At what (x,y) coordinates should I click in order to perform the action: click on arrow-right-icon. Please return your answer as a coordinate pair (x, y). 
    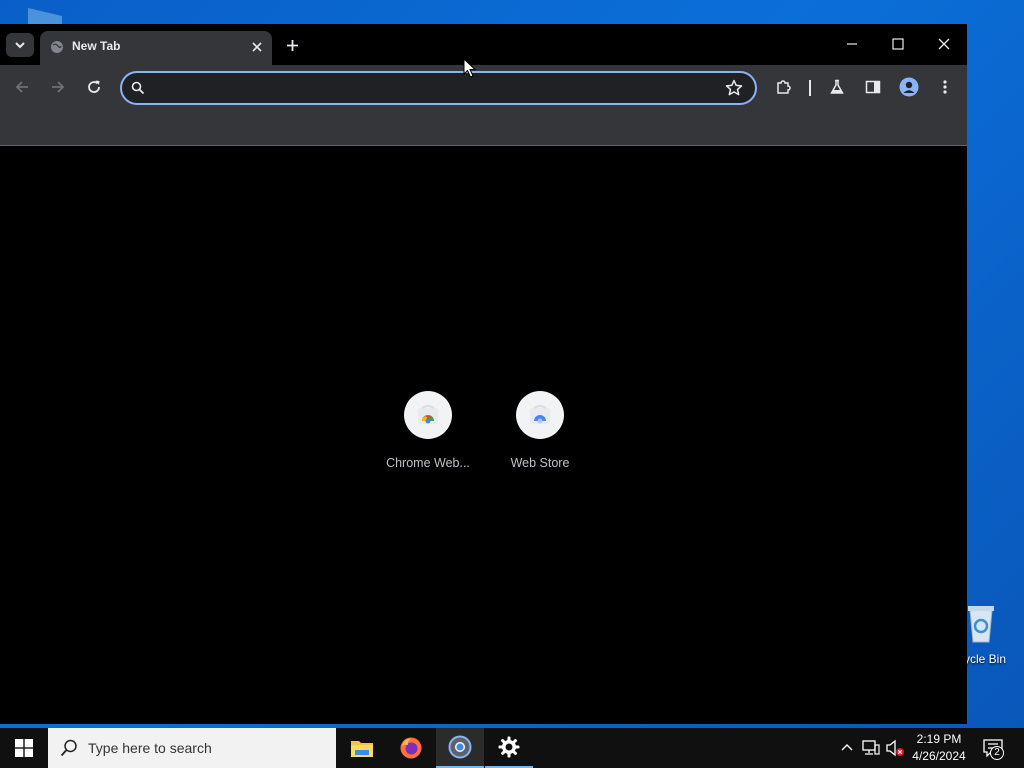
    Looking at the image, I should click on (58, 87).